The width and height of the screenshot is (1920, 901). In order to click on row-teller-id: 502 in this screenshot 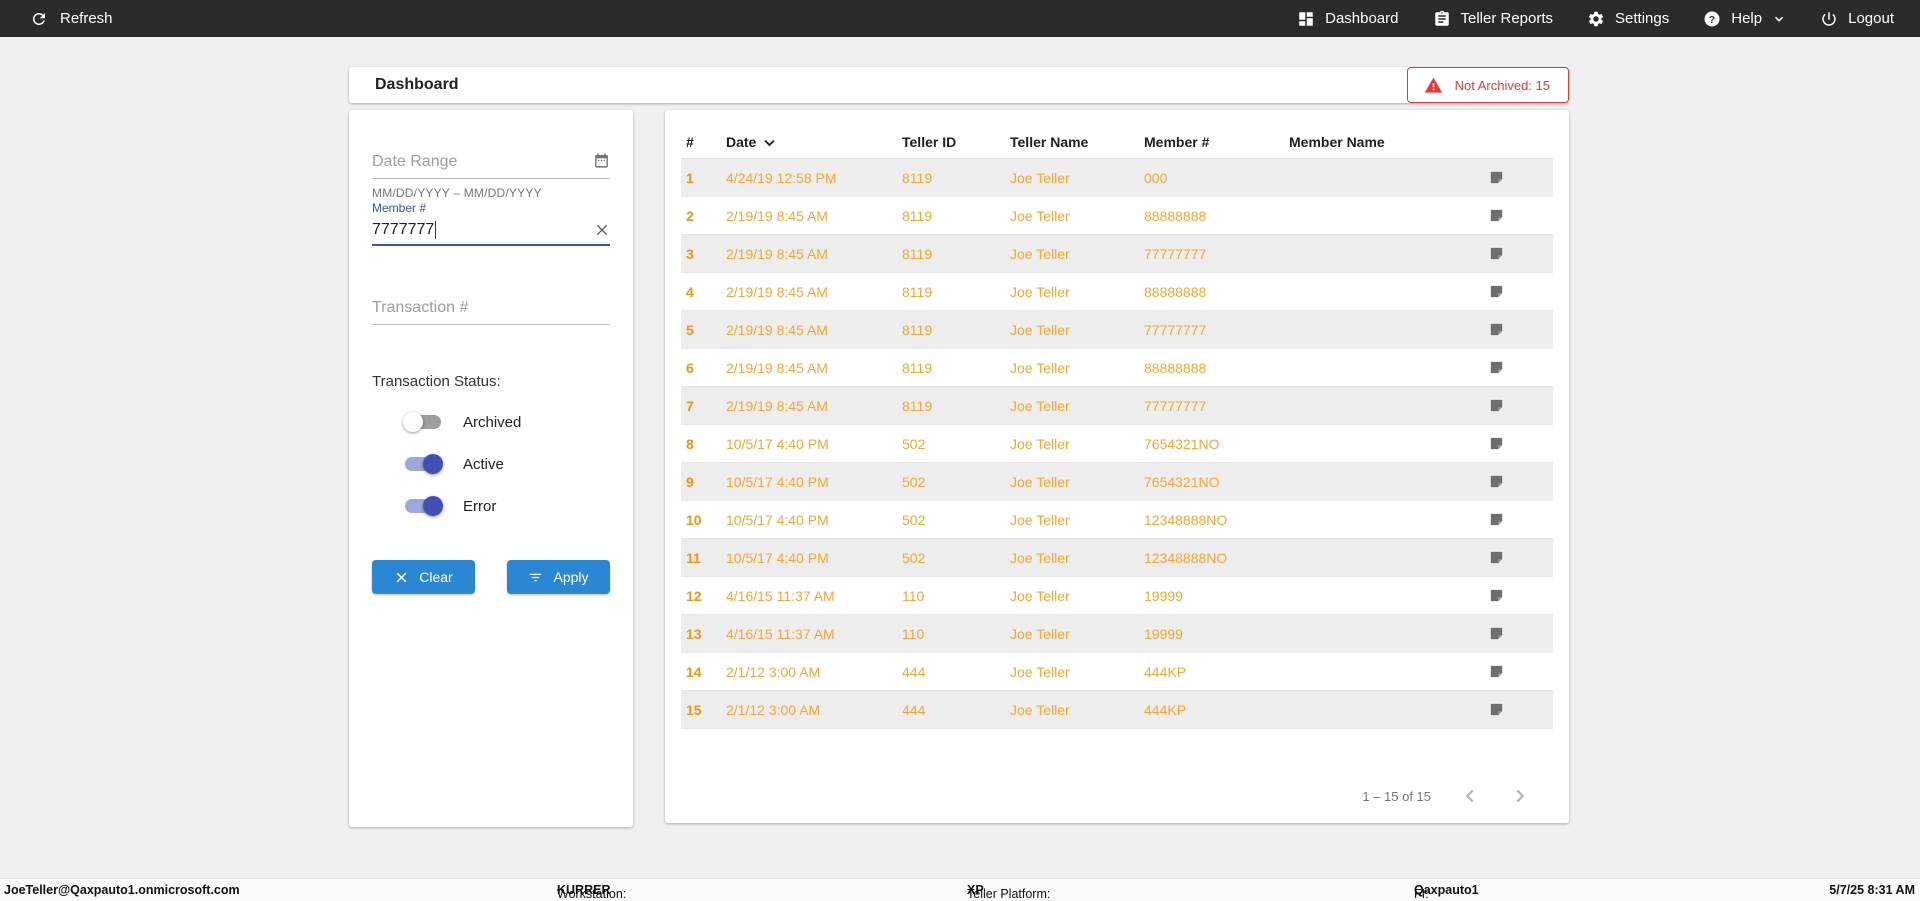, I will do `click(914, 443)`.